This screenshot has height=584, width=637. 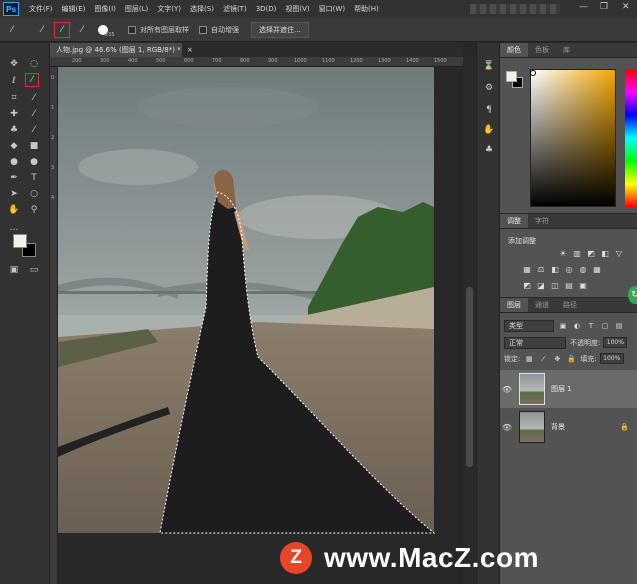 What do you see at coordinates (266, 9) in the screenshot?
I see `menu-3d: 3D(D)` at bounding box center [266, 9].